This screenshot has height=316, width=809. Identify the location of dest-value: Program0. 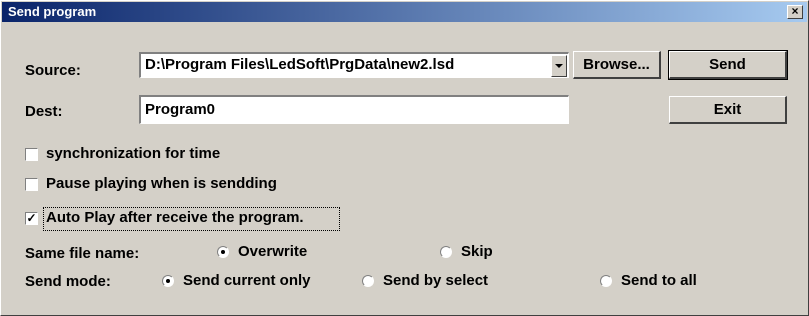
(180, 109).